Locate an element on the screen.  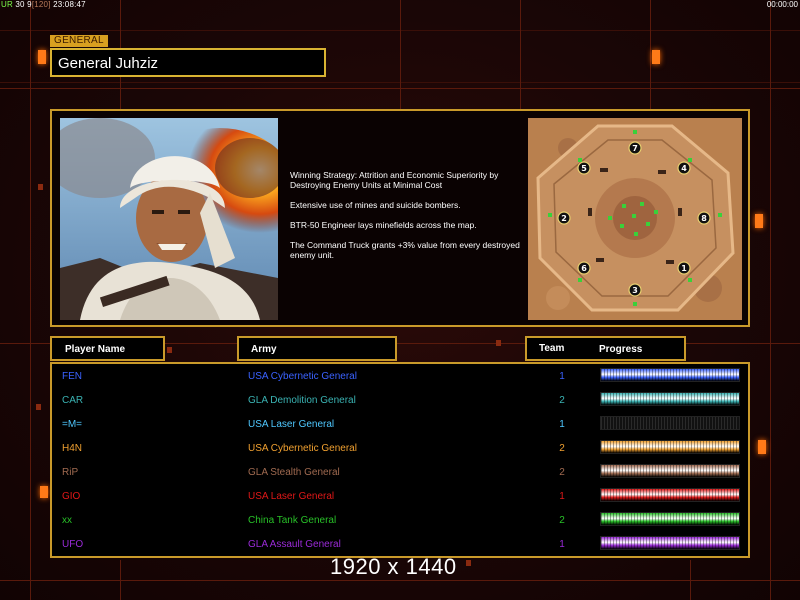
player-army: GLA Demolition General is located at coordinates (302, 400).